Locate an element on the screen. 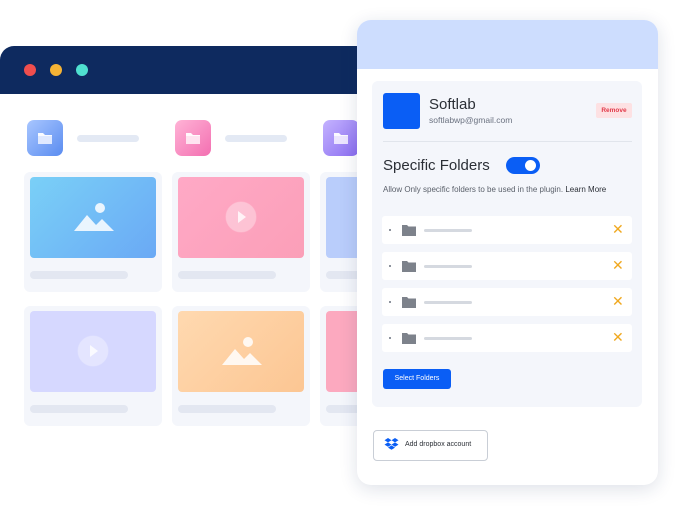 Image resolution: width=678 pixels, height=513 pixels. remove-account-button: Remove is located at coordinates (614, 110).